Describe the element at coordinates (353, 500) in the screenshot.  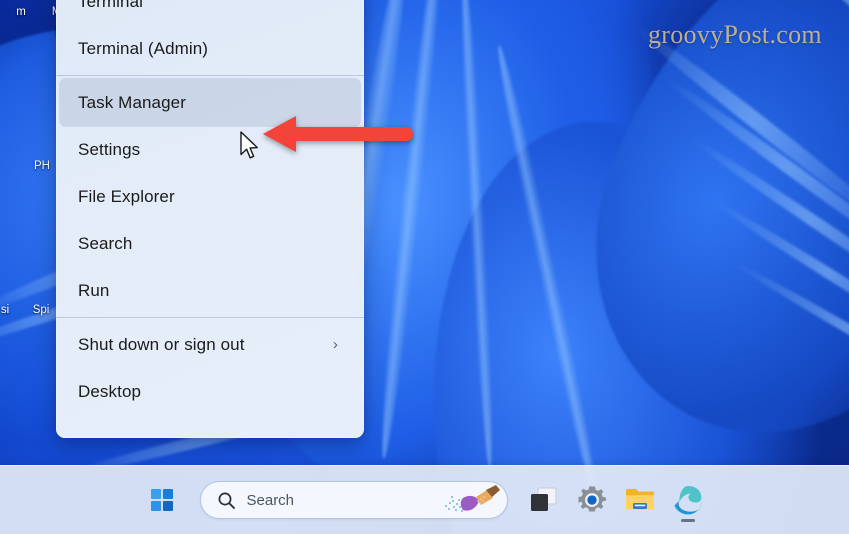
I see `taskbar-search-box: Search` at that location.